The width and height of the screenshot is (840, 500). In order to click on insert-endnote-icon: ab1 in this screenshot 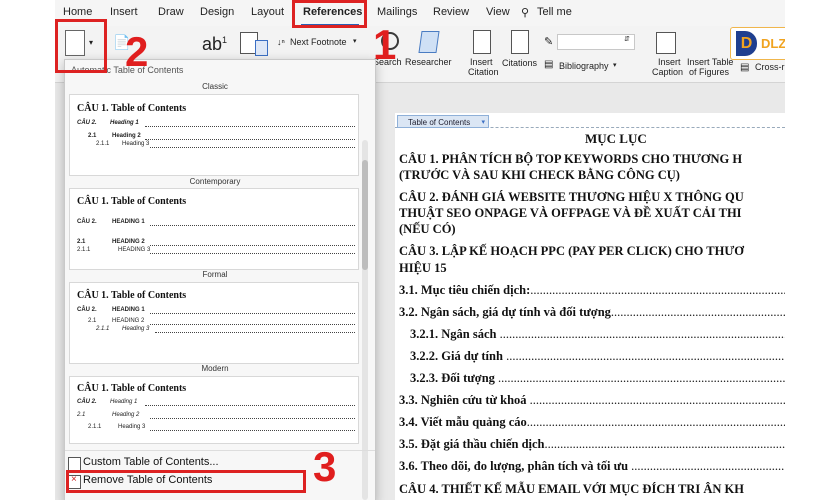, I will do `click(214, 44)`.